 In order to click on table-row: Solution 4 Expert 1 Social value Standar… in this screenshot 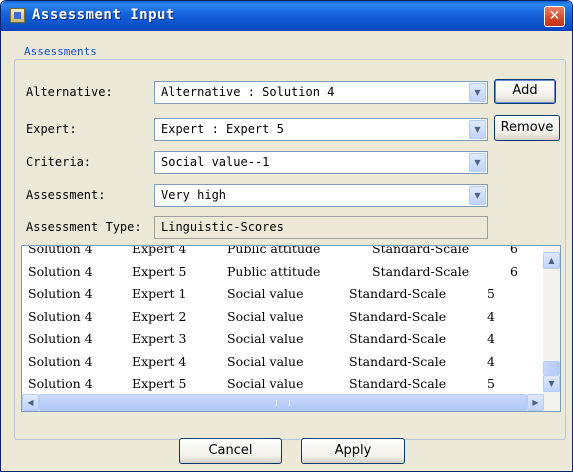, I will do `click(282, 293)`.